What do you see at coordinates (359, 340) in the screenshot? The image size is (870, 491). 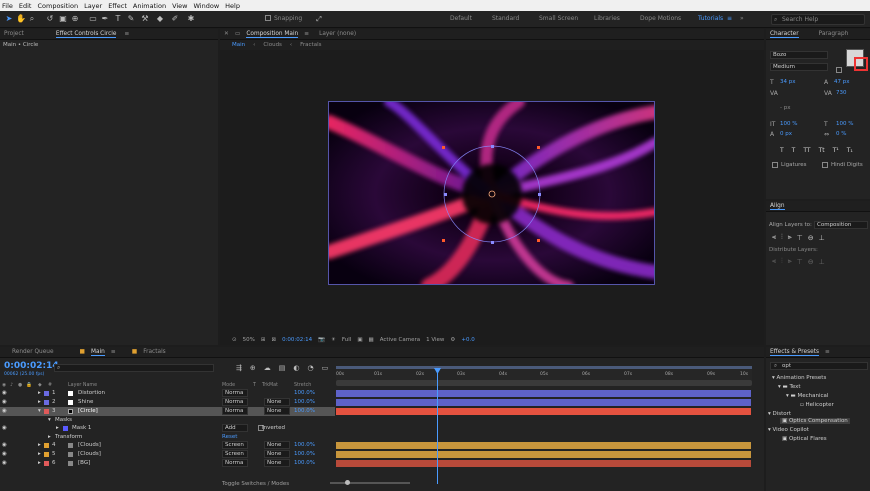 I see `region-icon: ▣` at bounding box center [359, 340].